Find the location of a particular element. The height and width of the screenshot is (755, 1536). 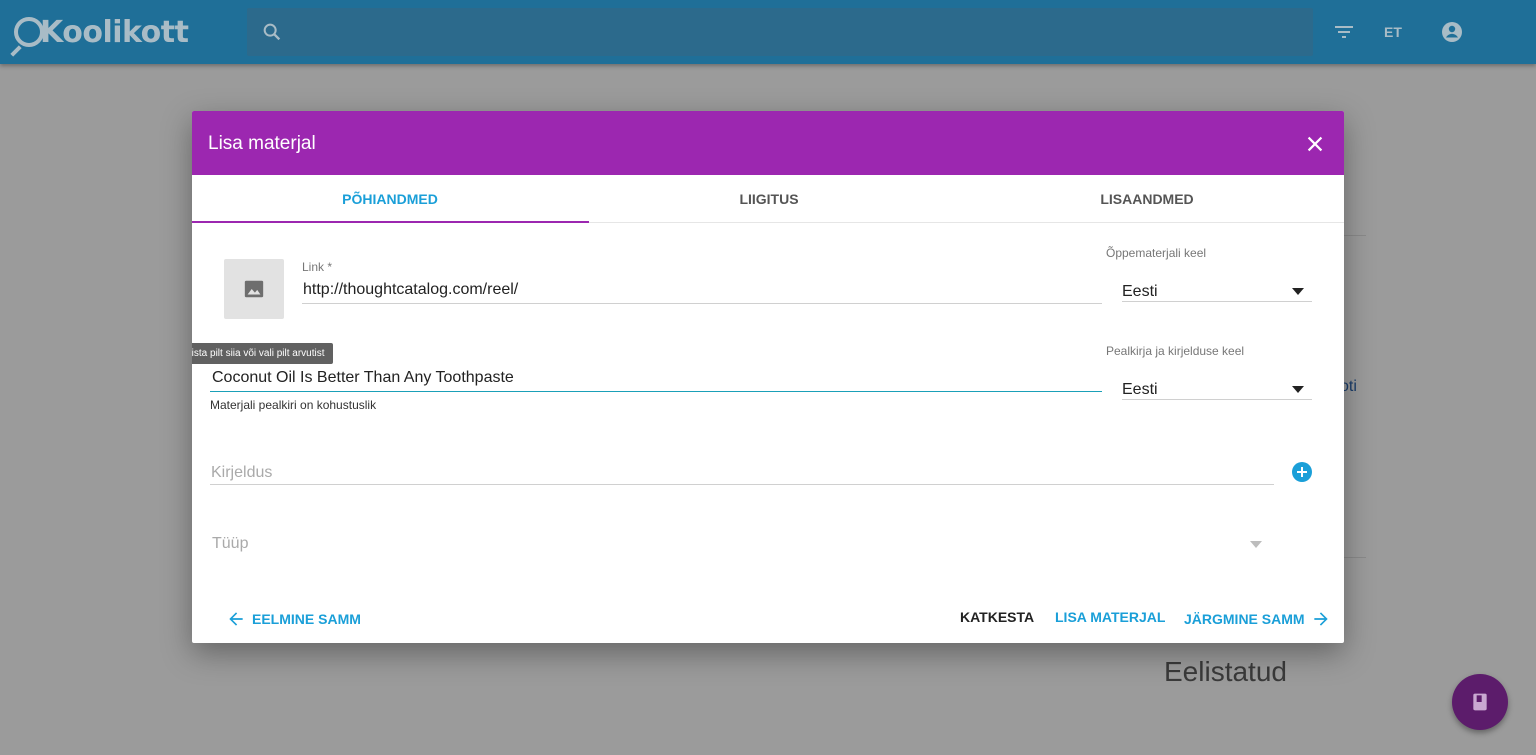

logo: Koolikott is located at coordinates (101, 32).